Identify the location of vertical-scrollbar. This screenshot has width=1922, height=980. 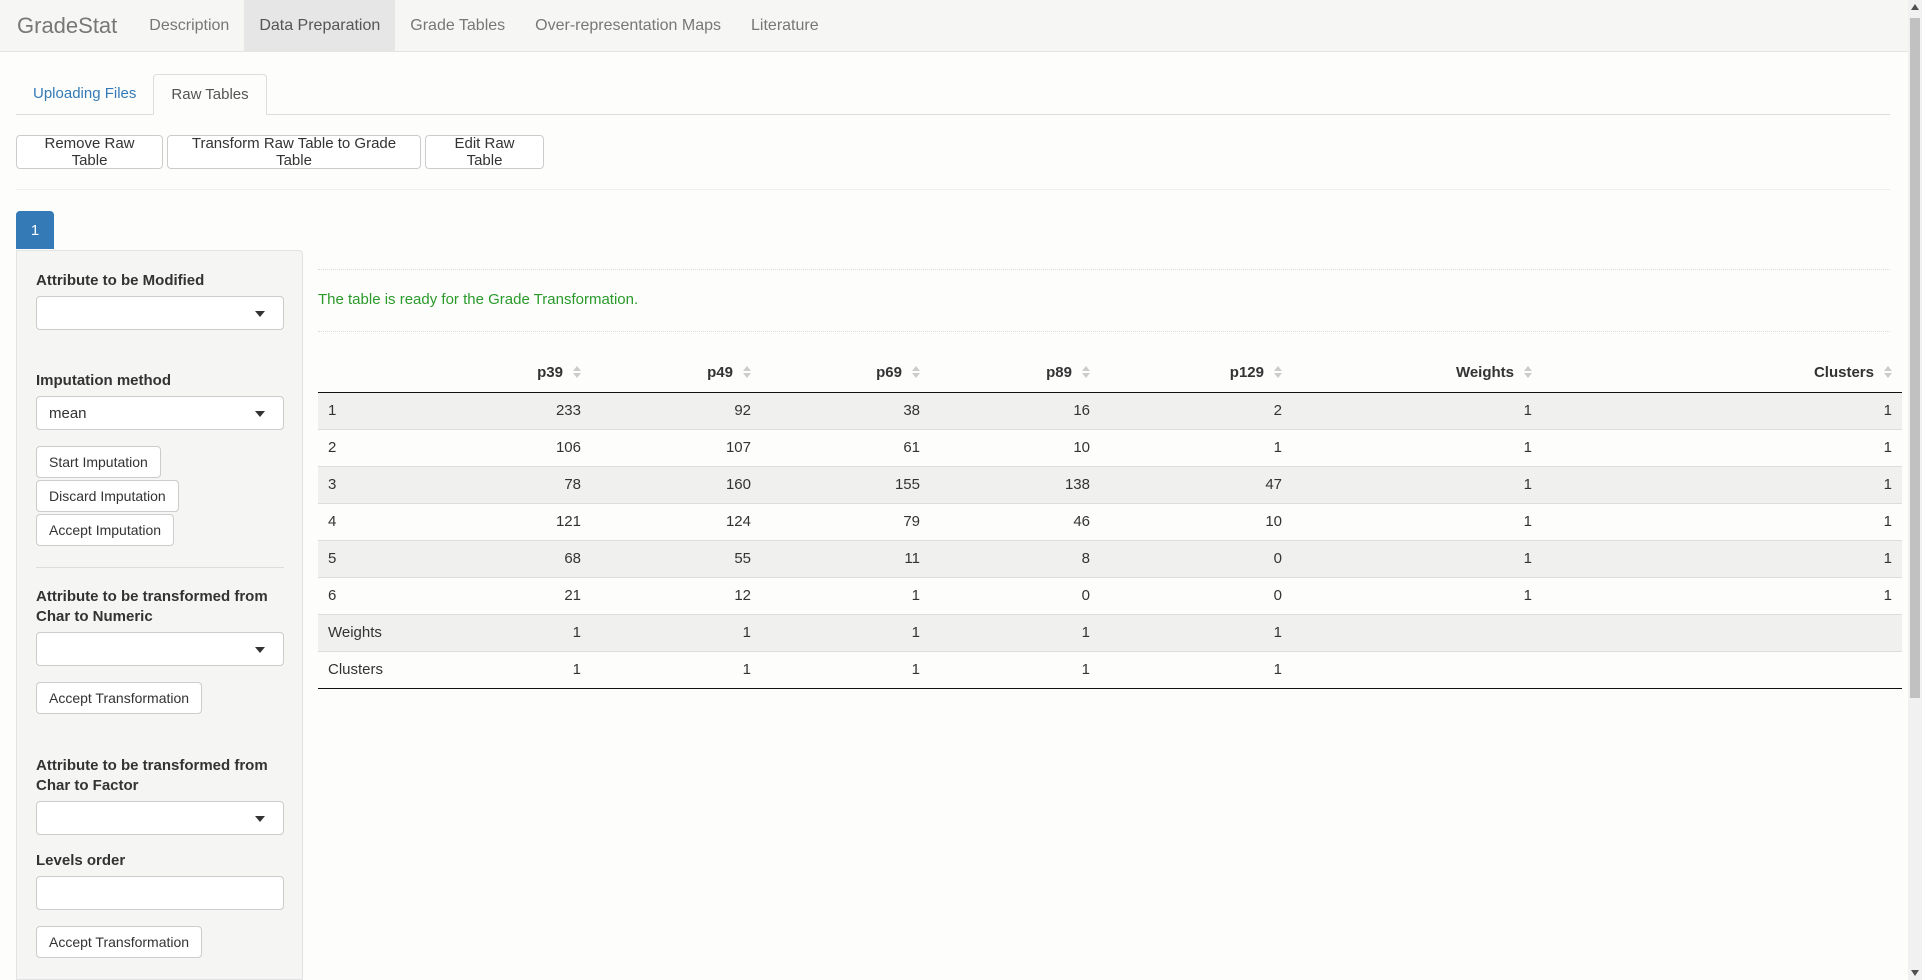
(1915, 490).